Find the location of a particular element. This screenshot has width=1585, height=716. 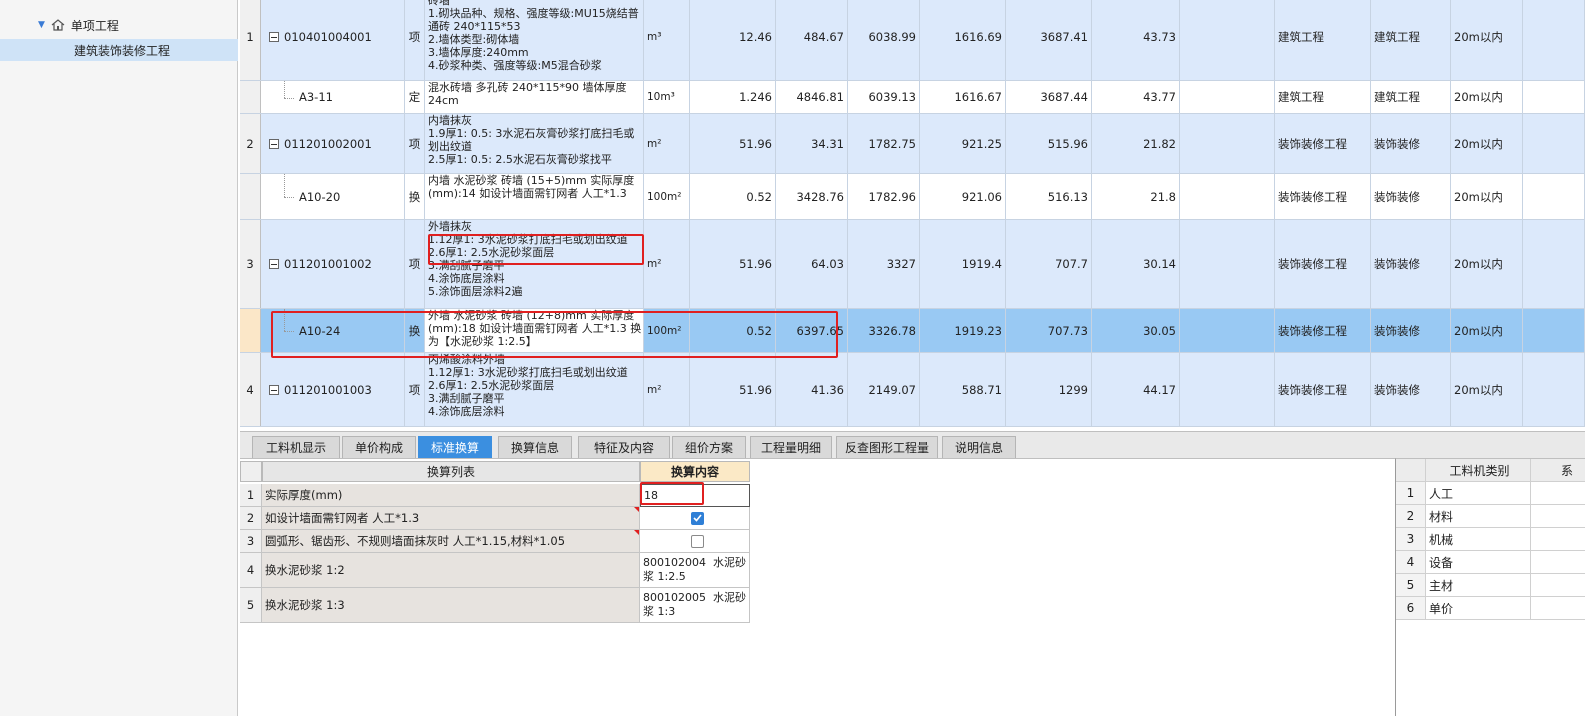

tab-8: 反查图形工程量 is located at coordinates (887, 447).